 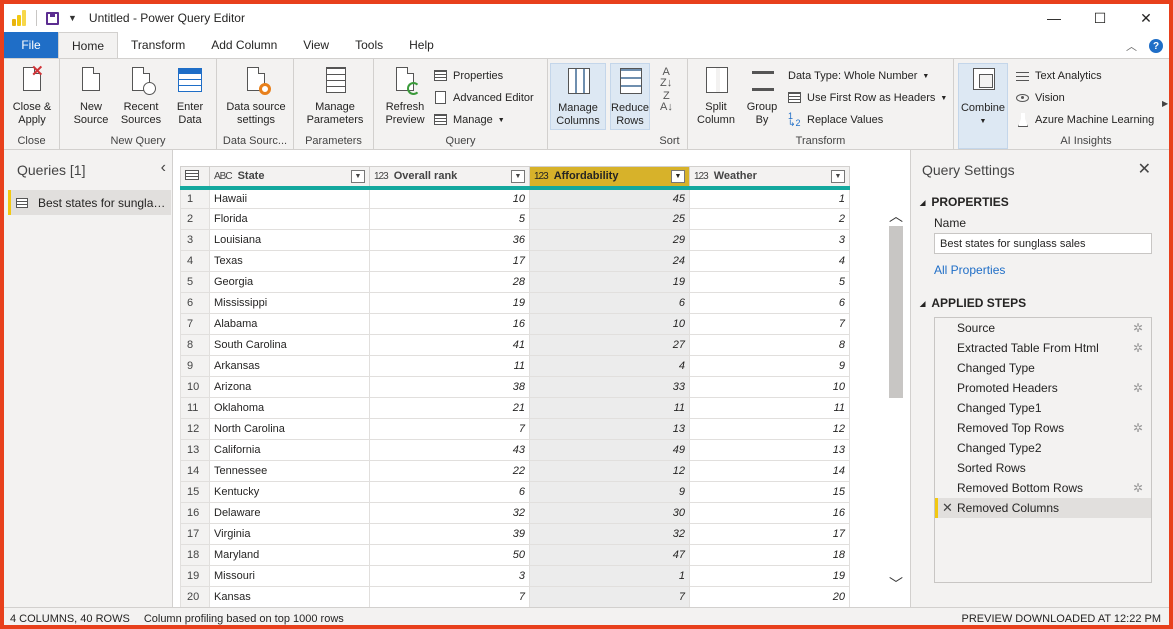 What do you see at coordinates (515, 408) in the screenshot?
I see `table-row: 11 Oklahoma 21 11 11` at bounding box center [515, 408].